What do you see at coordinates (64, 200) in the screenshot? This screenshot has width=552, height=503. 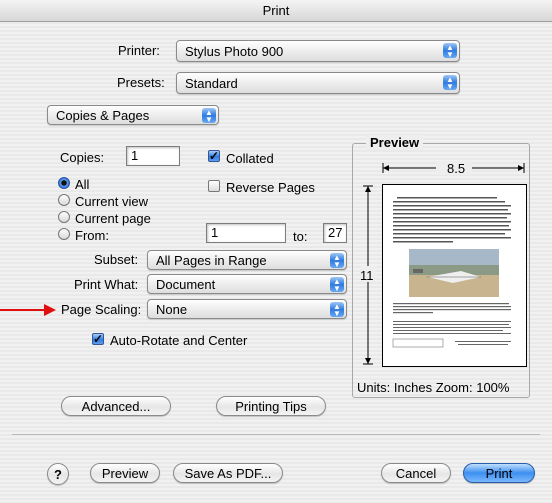 I see `radio-current-view` at bounding box center [64, 200].